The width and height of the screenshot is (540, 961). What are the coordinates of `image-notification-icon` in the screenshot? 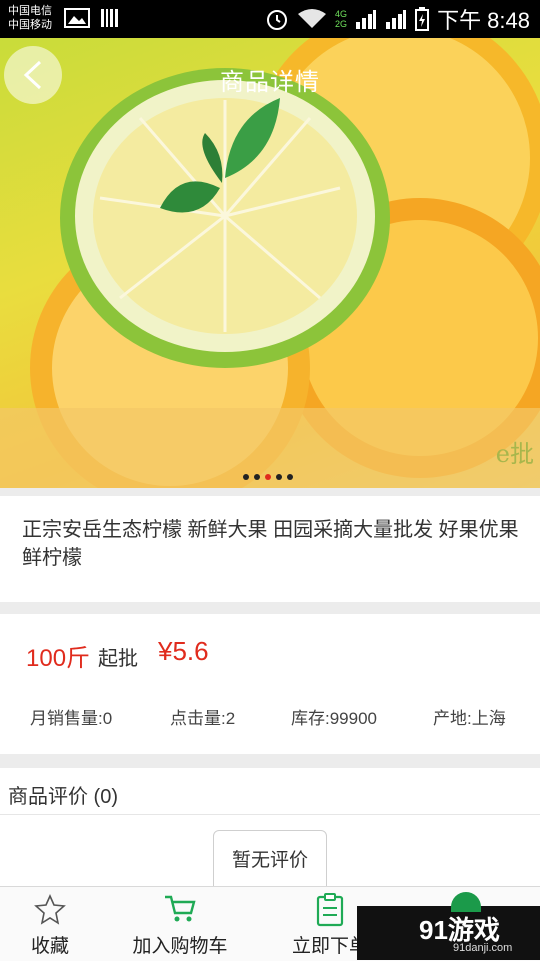 It's located at (77, 18).